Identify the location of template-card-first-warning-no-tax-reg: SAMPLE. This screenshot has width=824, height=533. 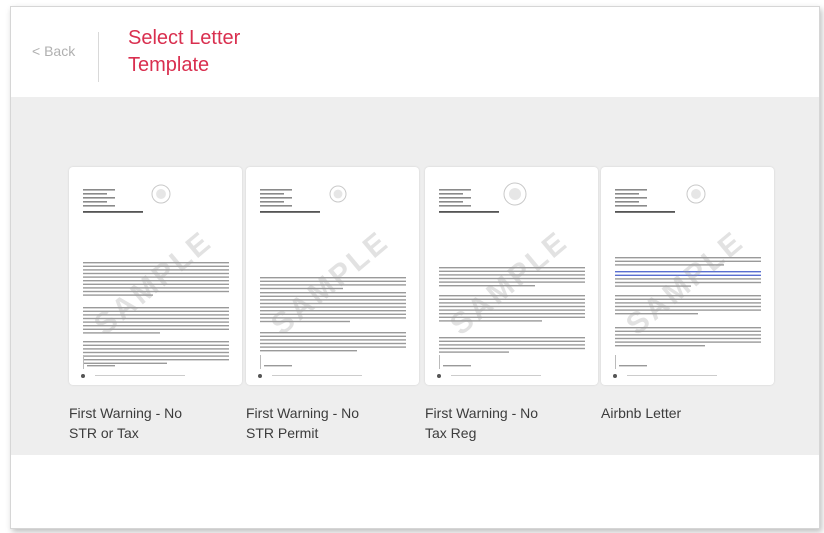
(511, 276).